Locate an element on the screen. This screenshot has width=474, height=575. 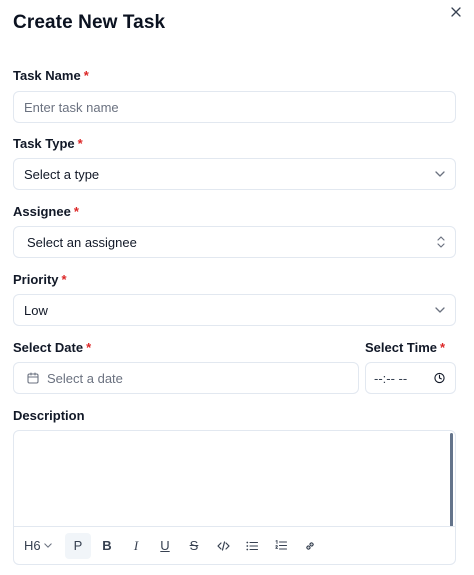
bullet-list-button is located at coordinates (252, 546).